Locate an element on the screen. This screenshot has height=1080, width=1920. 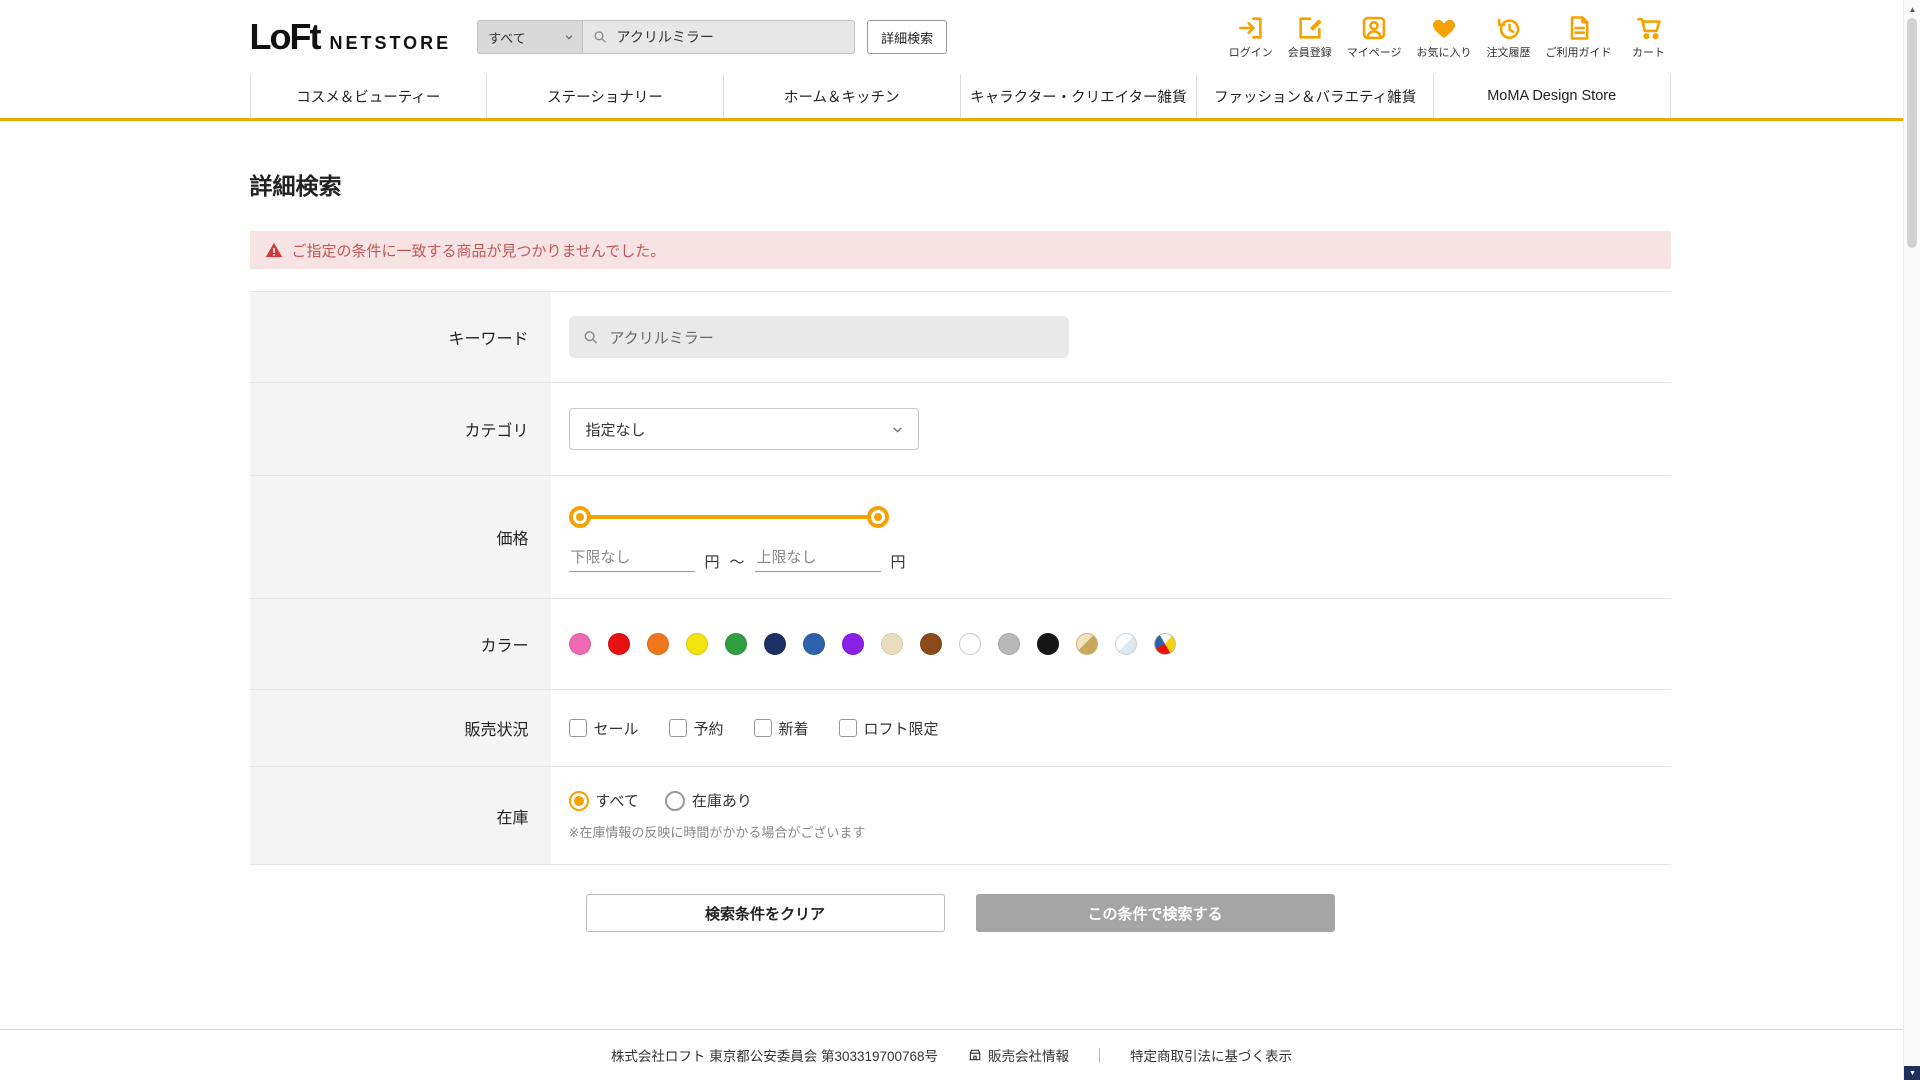
price-range-slider is located at coordinates (728, 517).